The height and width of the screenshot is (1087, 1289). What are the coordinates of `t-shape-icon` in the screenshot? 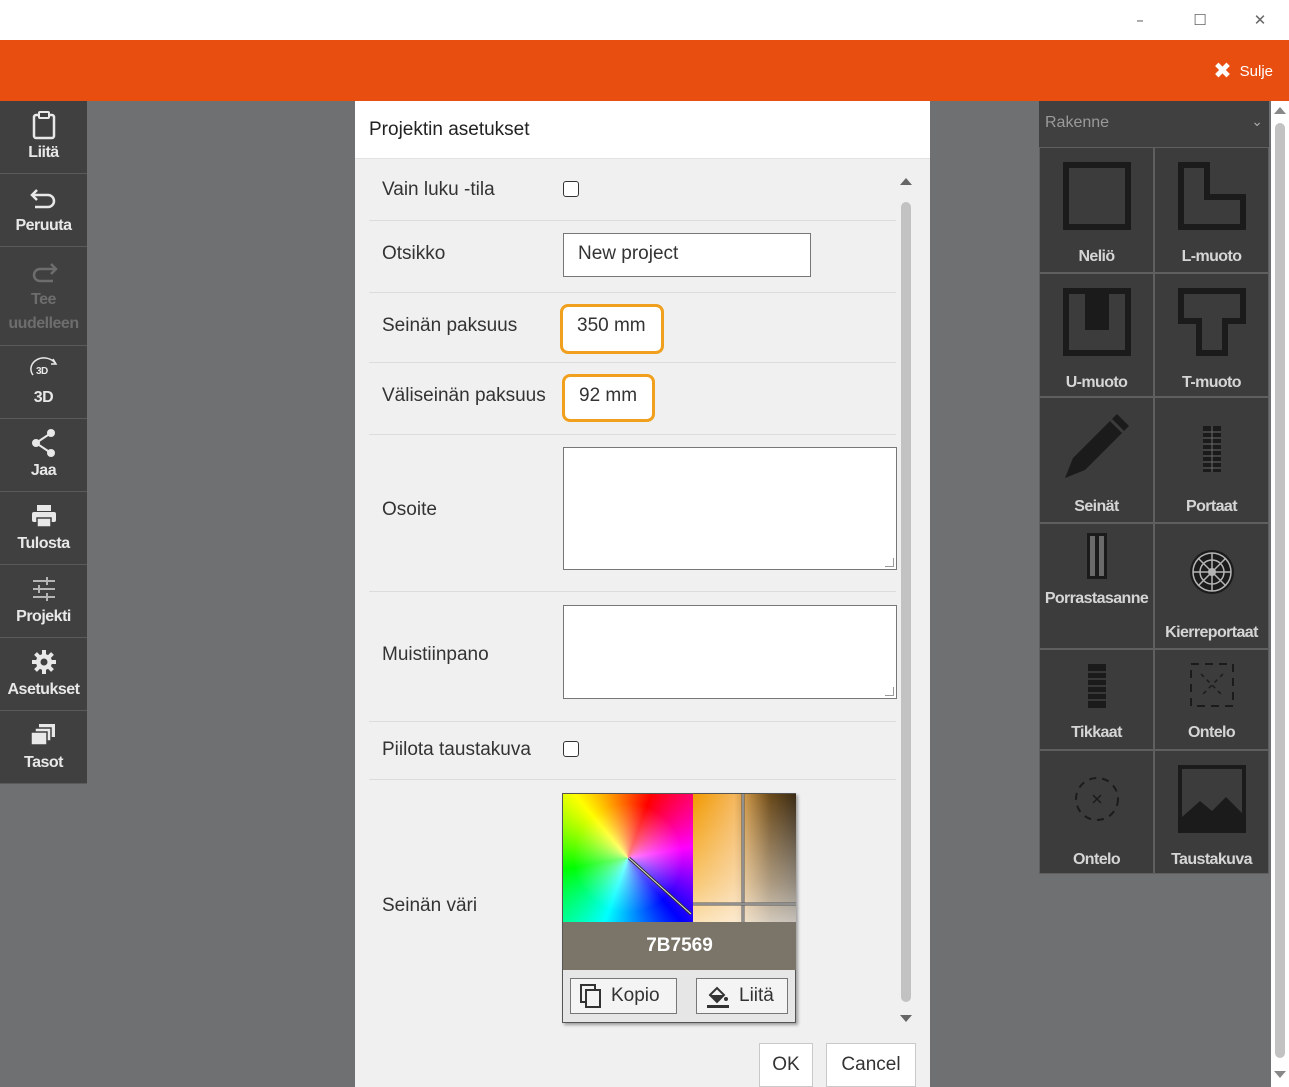 It's located at (1212, 322).